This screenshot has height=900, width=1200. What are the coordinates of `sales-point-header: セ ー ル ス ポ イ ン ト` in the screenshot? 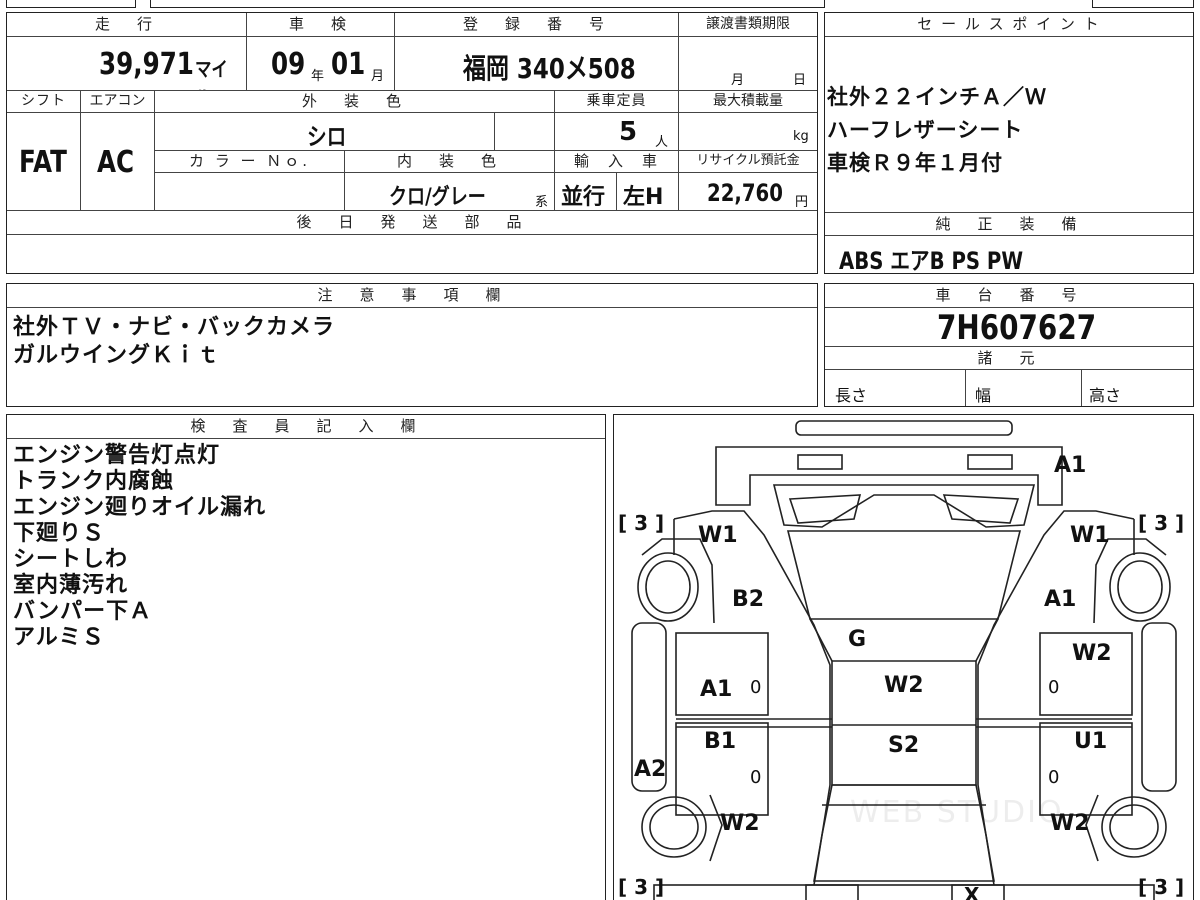 It's located at (1009, 25).